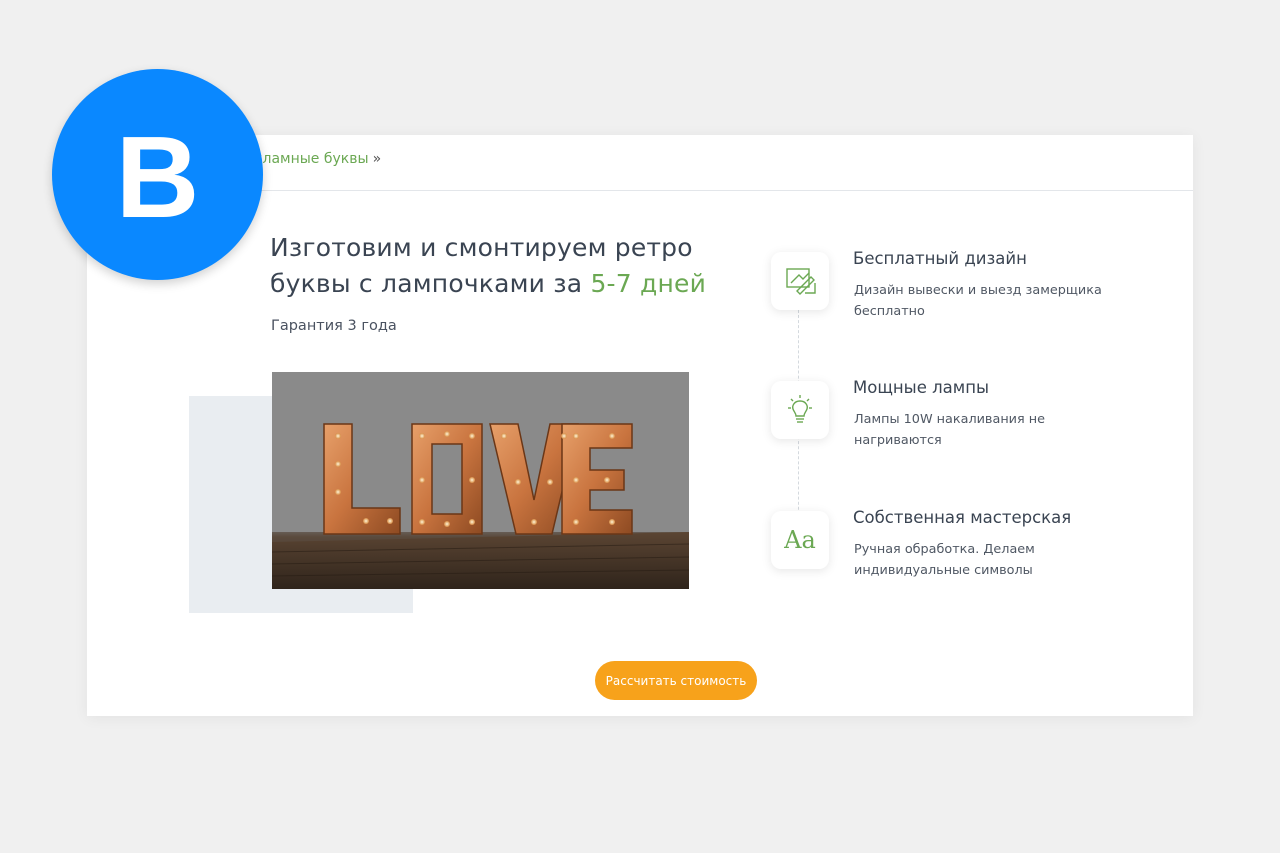  Describe the element at coordinates (950, 430) in the screenshot. I see `feature-description: Лампы 10W накаливания не нагриваются` at that location.